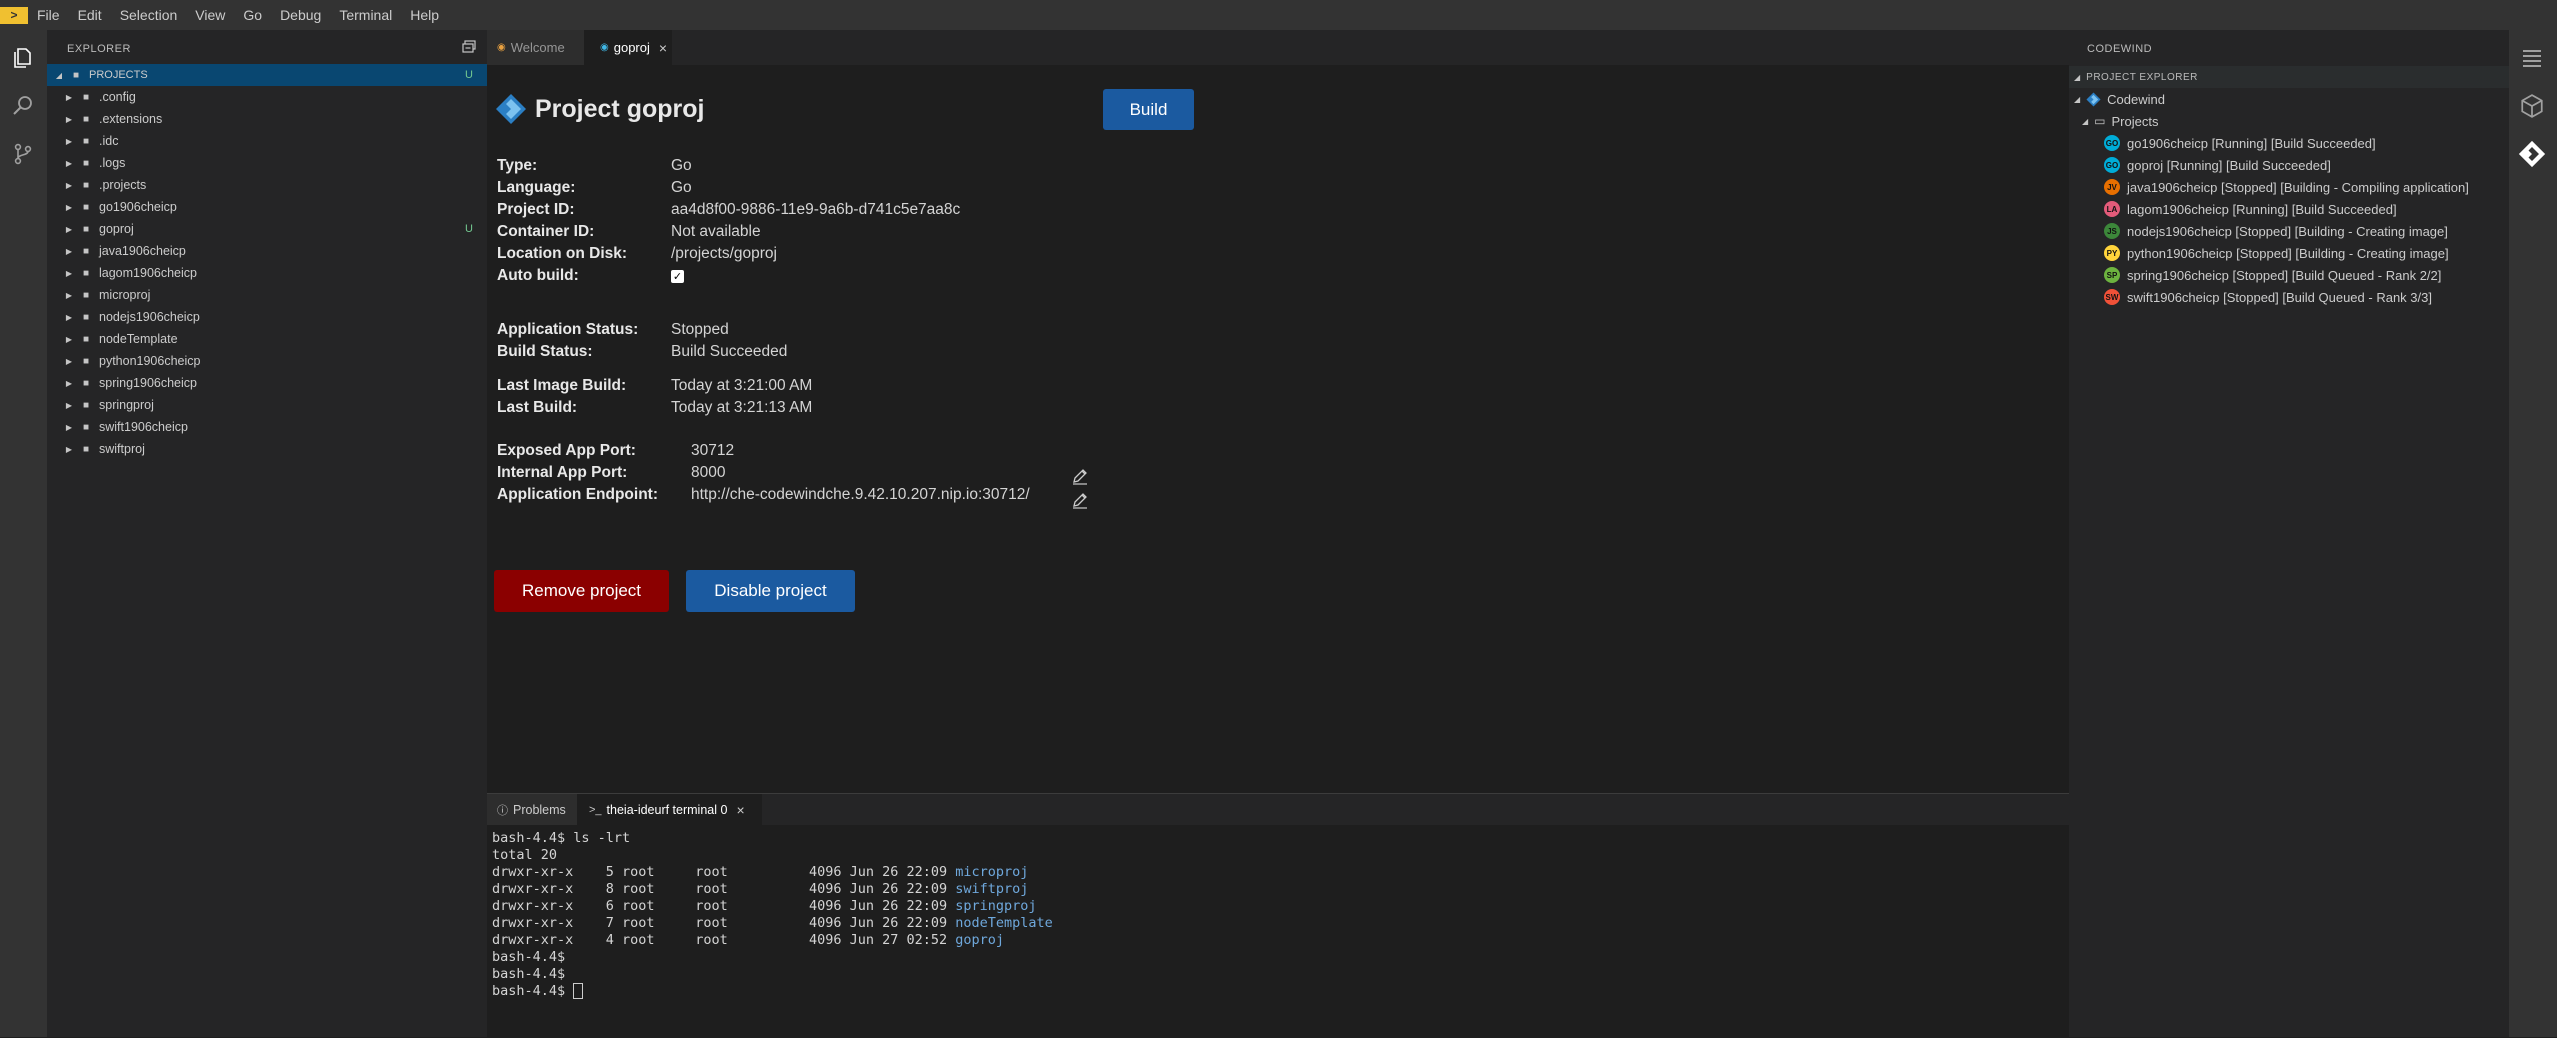  Describe the element at coordinates (267, 427) in the screenshot. I see `tree-item: ▶ ■ swift1906cheicp` at that location.